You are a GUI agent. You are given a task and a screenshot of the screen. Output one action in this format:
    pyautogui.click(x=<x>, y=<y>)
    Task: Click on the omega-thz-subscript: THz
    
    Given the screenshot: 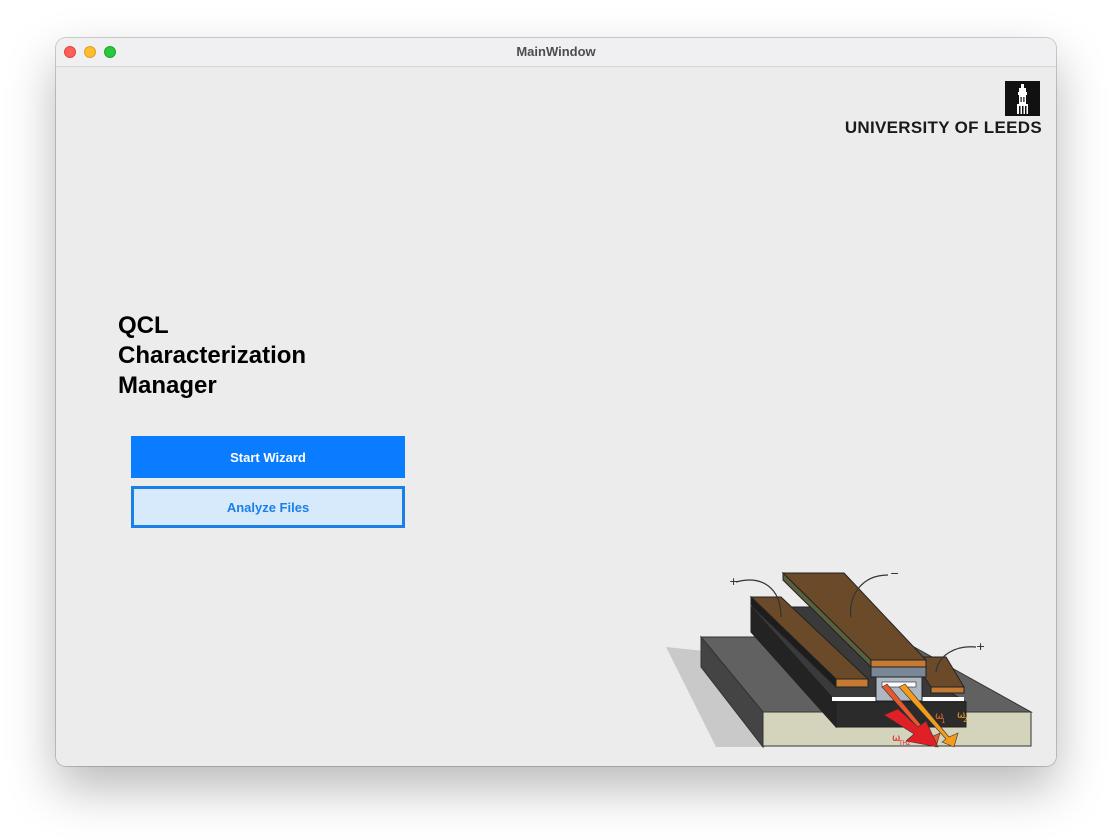 What is the action you would take?
    pyautogui.click(x=904, y=743)
    